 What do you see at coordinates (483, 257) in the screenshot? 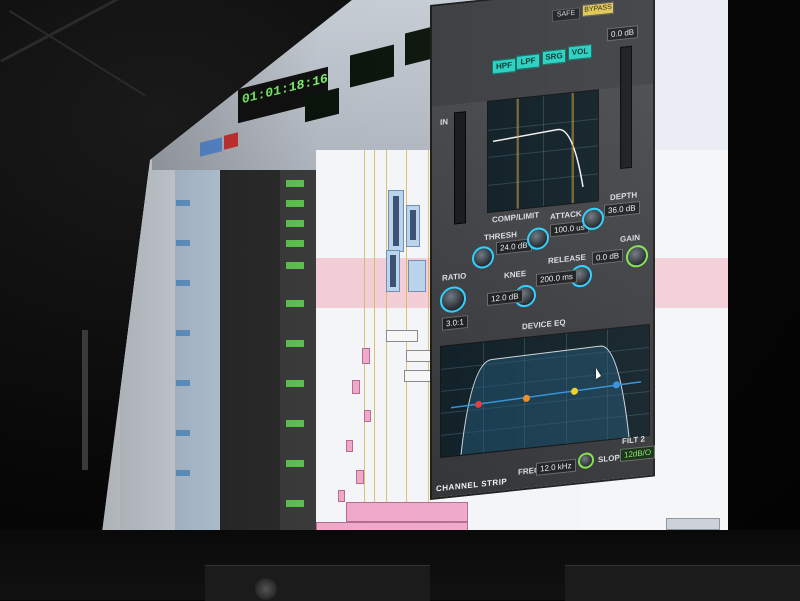
I see `thresh-knob` at bounding box center [483, 257].